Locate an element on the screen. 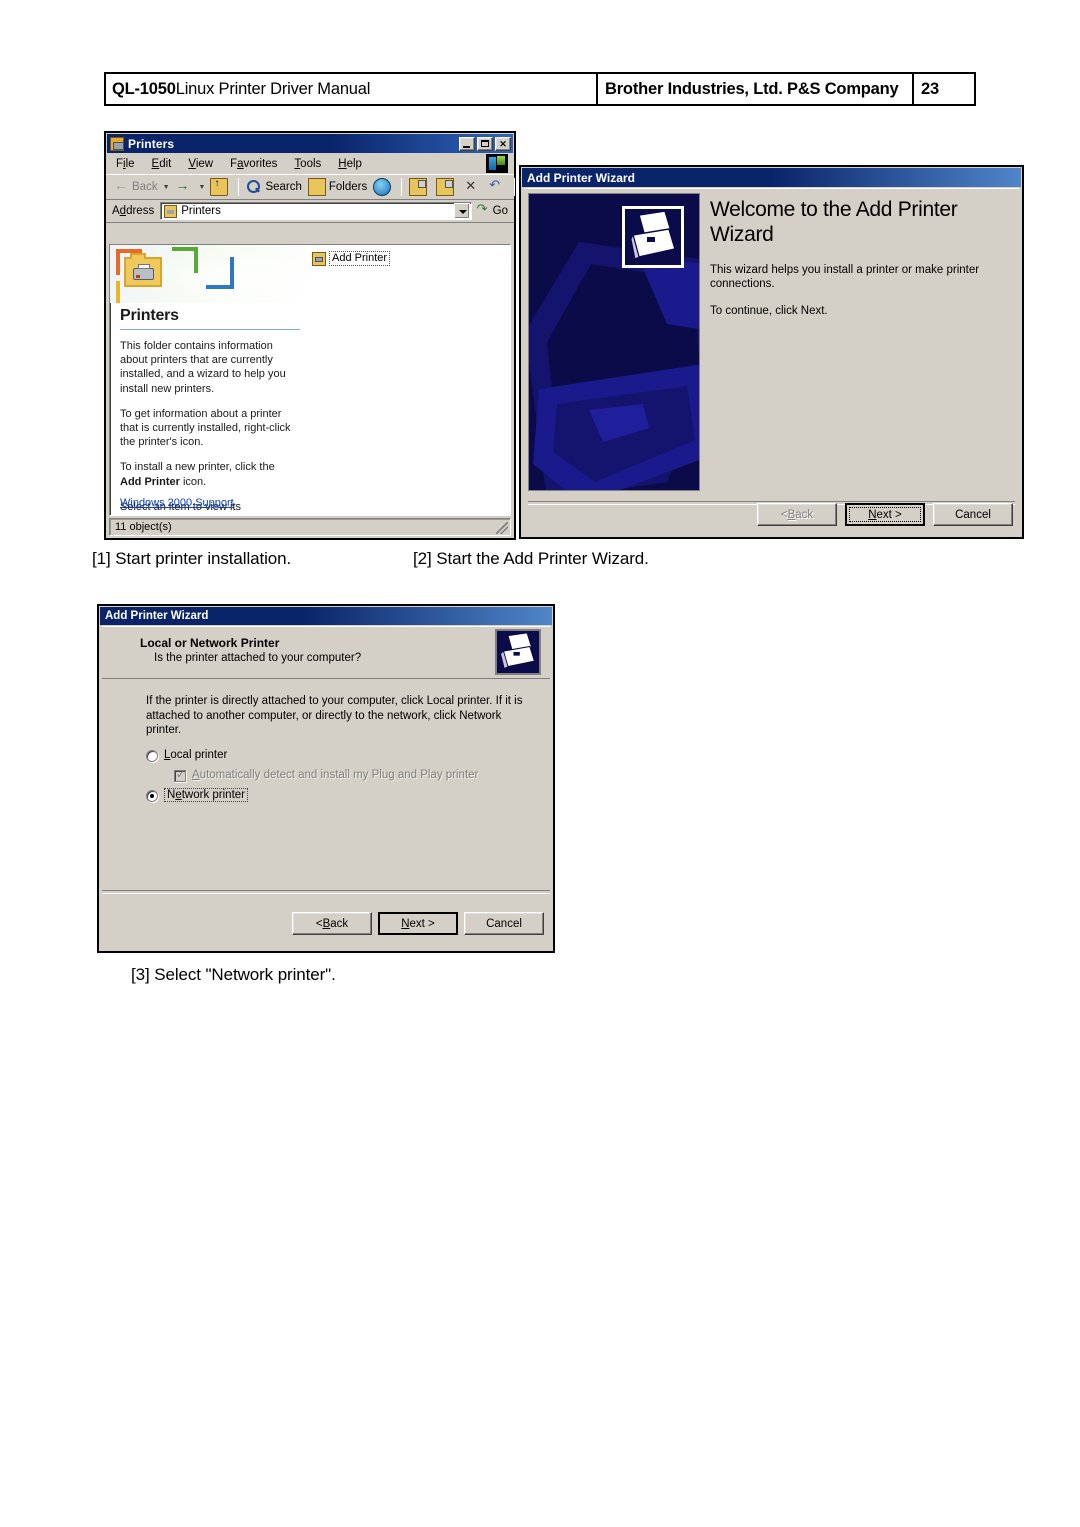 Image resolution: width=1080 pixels, height=1527 pixels. wizard-button-row: < Back Next > Cancel is located at coordinates (885, 514).